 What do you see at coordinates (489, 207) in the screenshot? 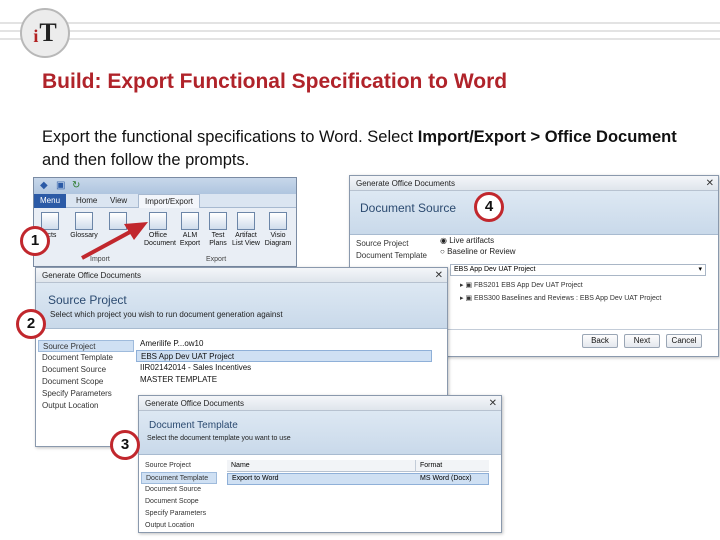
I see `step-marker-4: 4` at bounding box center [489, 207].